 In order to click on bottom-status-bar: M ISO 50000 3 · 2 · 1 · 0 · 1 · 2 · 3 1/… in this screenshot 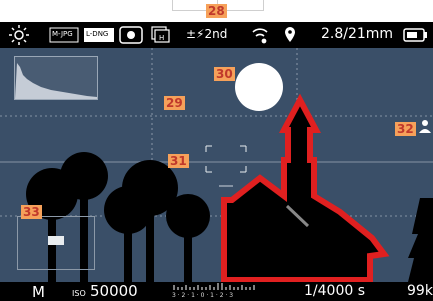, I will do `click(216, 291)`.